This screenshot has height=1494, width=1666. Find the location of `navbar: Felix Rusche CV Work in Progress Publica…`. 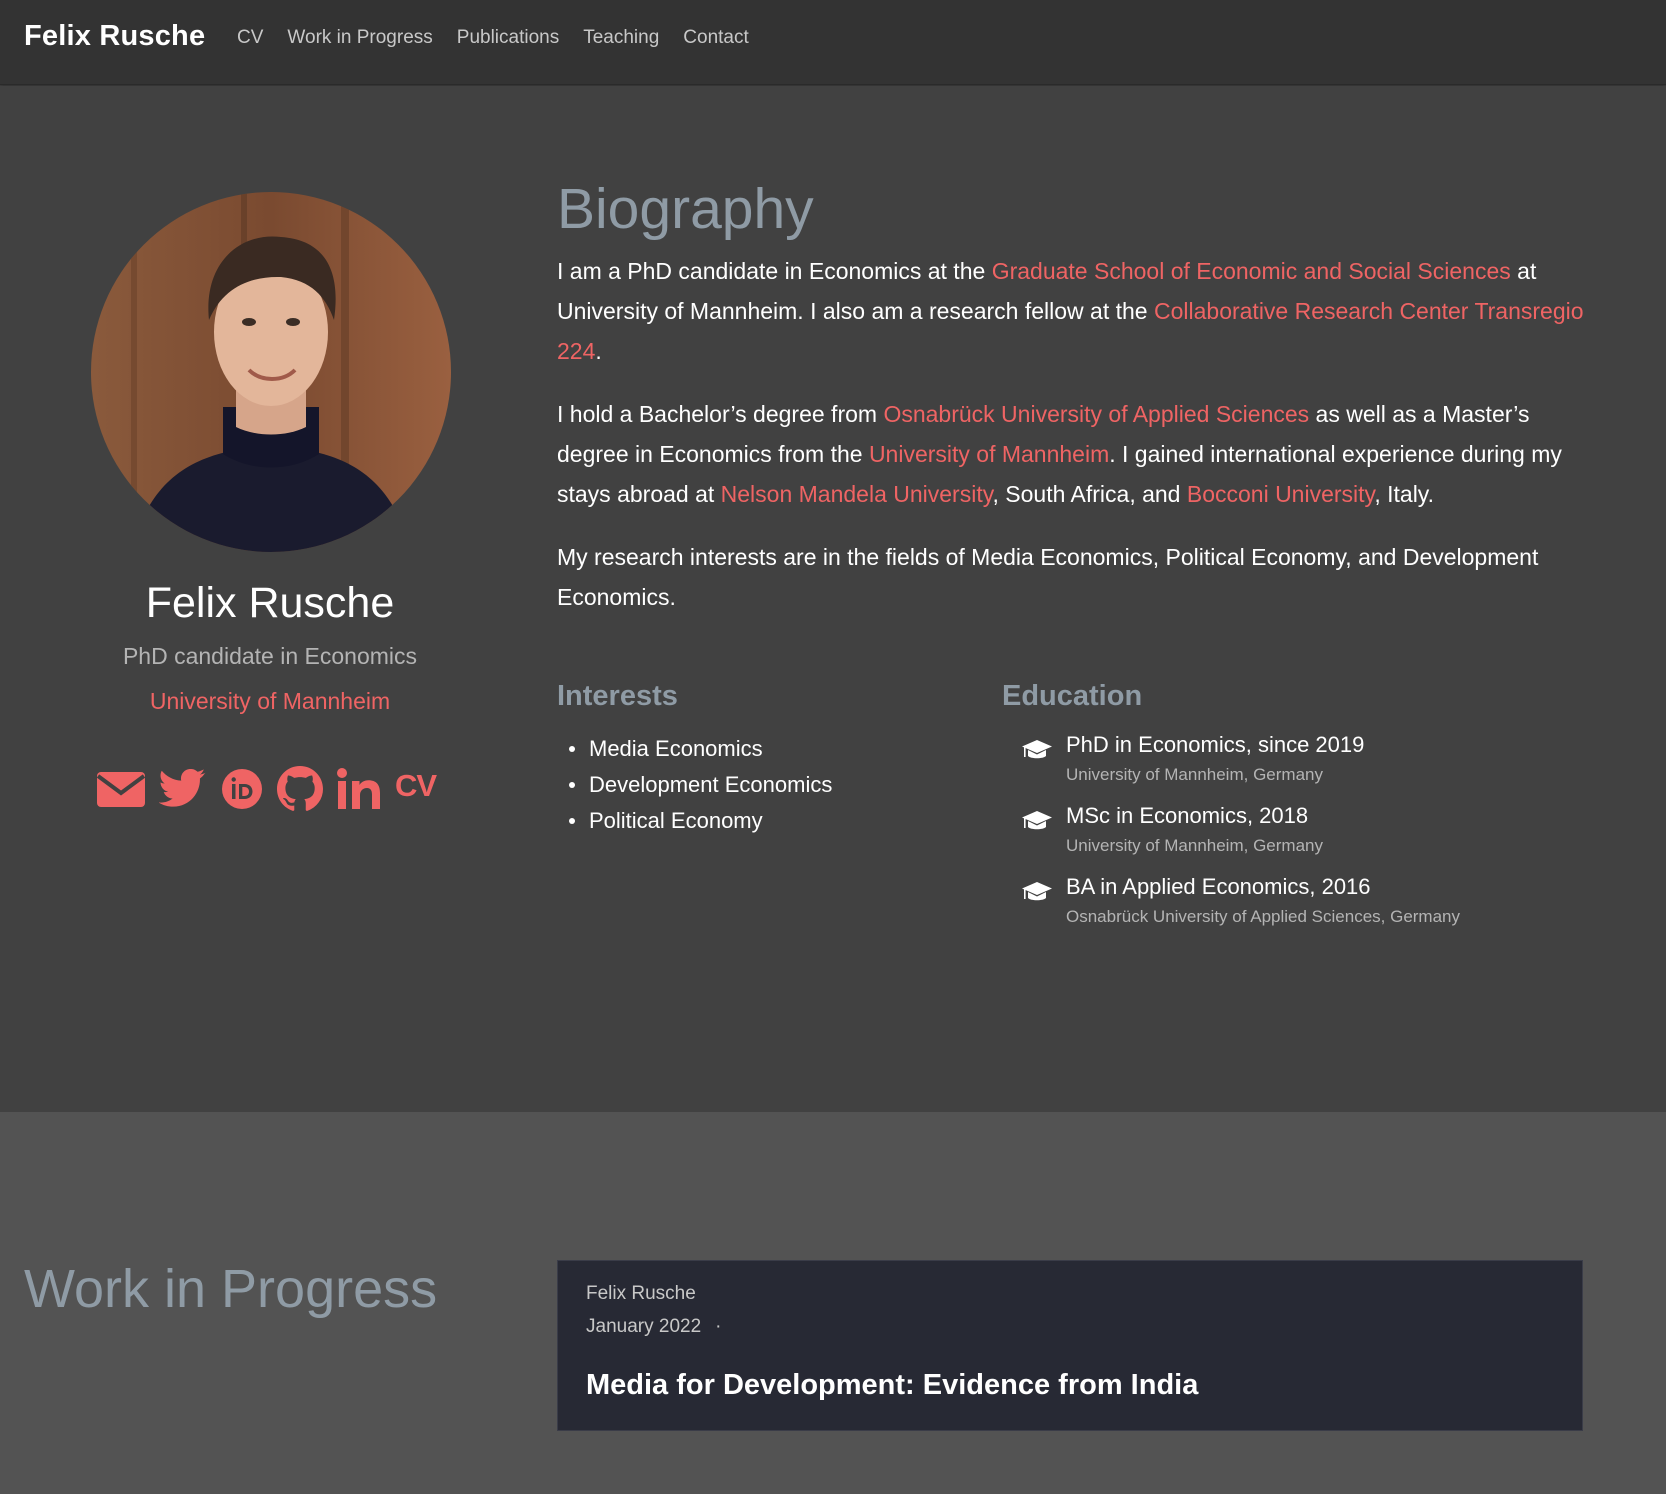

navbar: Felix Rusche CV Work in Progress Publica… is located at coordinates (833, 42).